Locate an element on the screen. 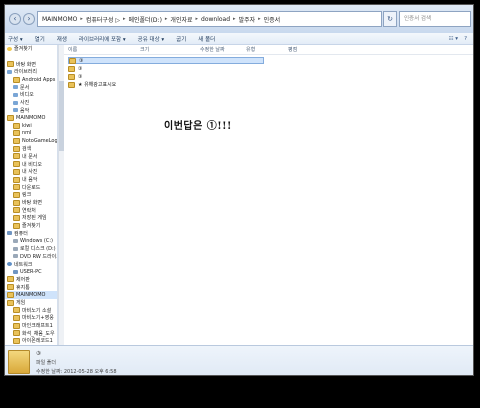  nav-item-label: 로컬 디스크 (D:) is located at coordinates (38, 249).